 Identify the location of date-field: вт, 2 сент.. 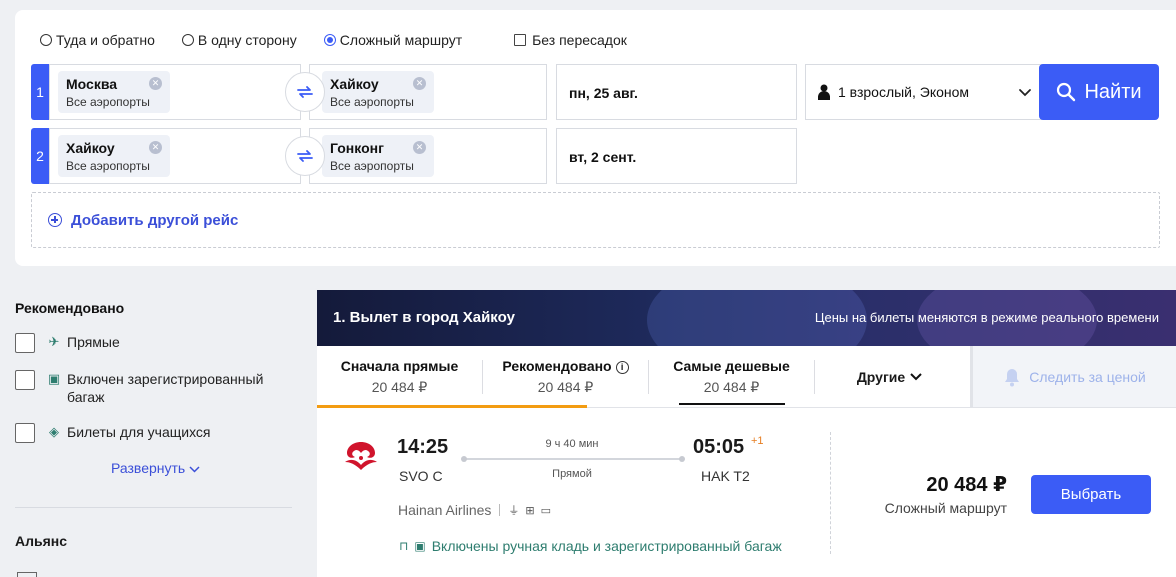
(676, 156).